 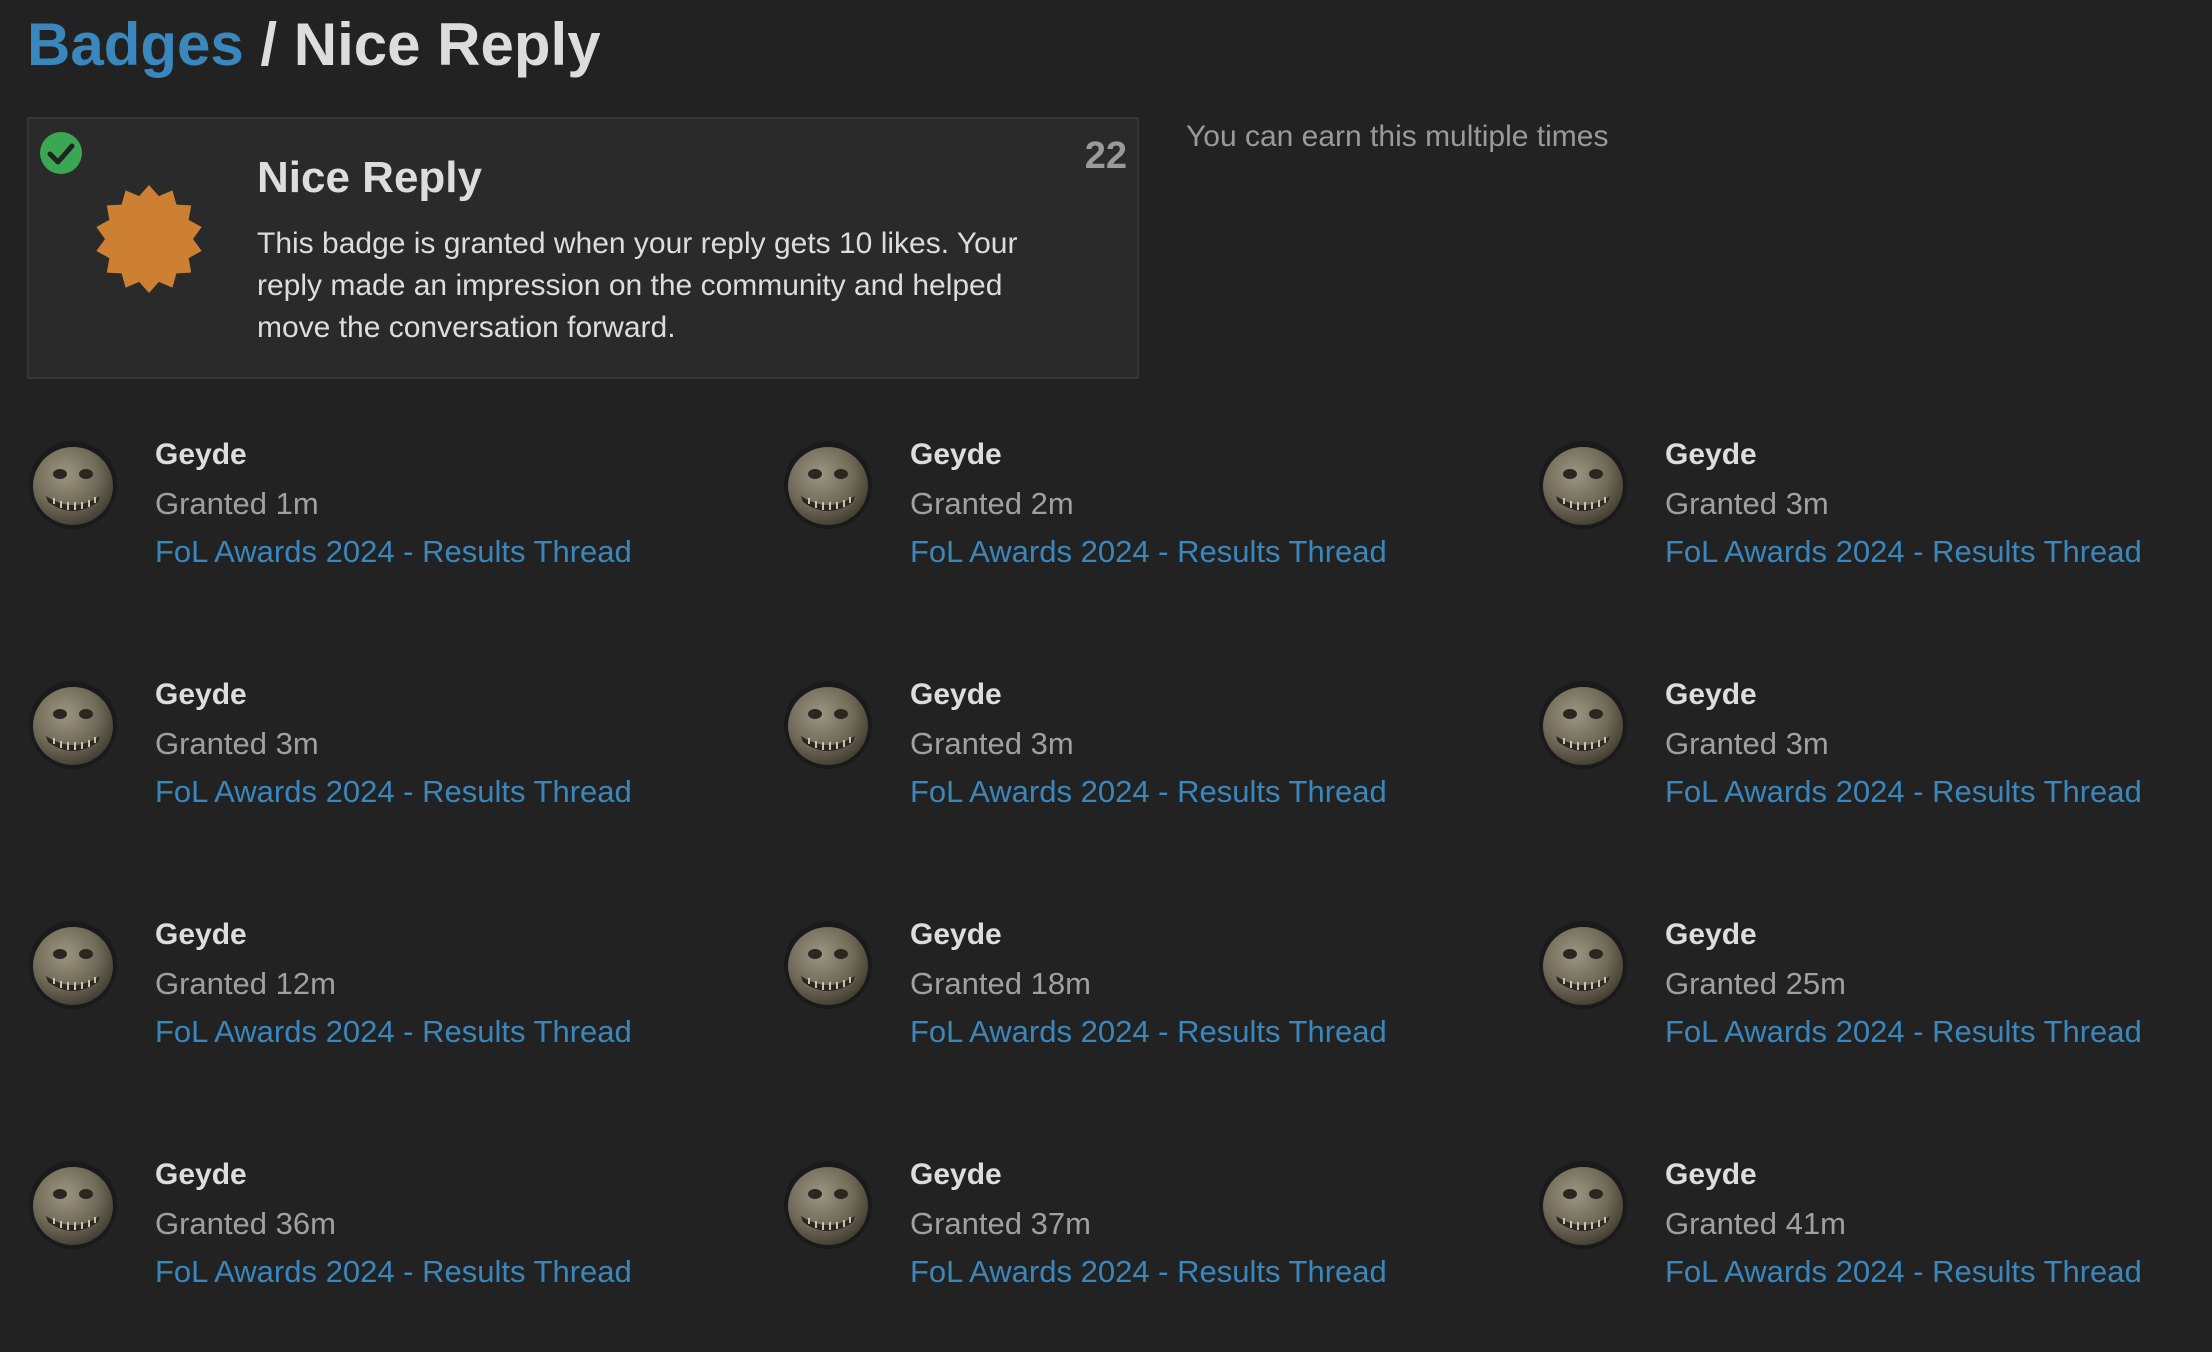 I want to click on grant-time: Granted 37m, so click(x=1000, y=1223).